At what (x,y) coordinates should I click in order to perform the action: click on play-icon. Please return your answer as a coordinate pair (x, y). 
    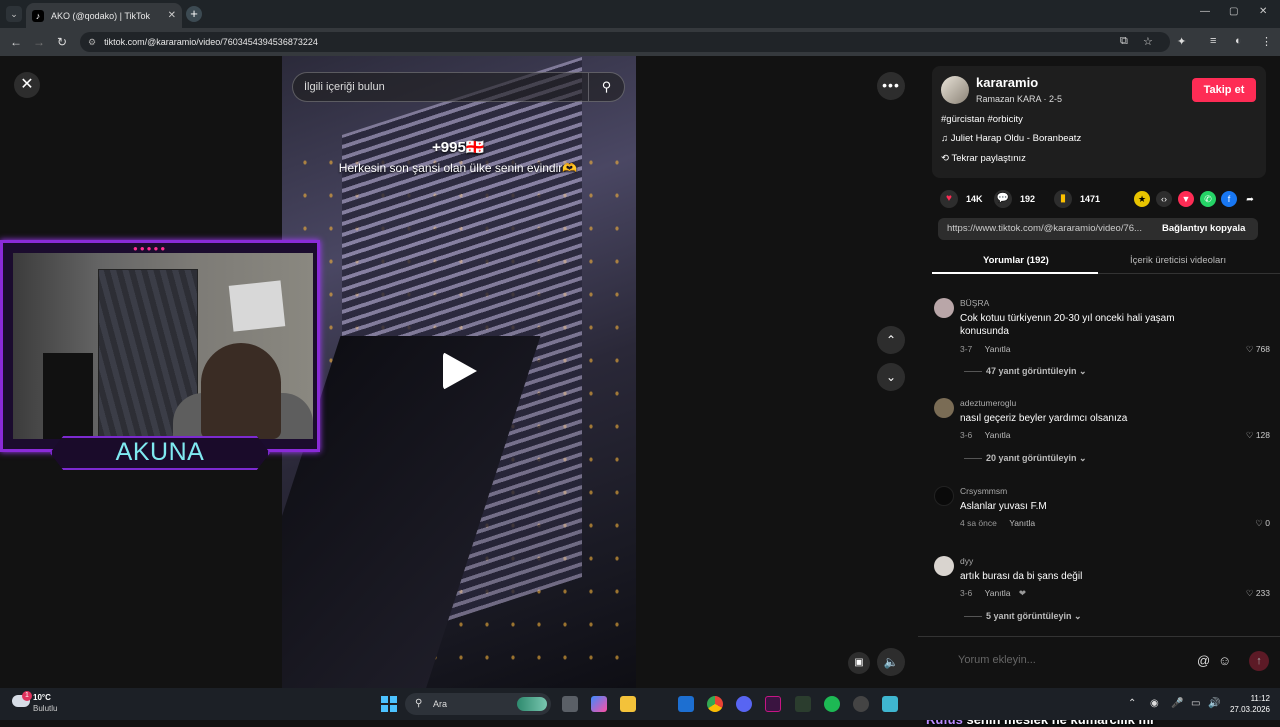
    Looking at the image, I should click on (460, 371).